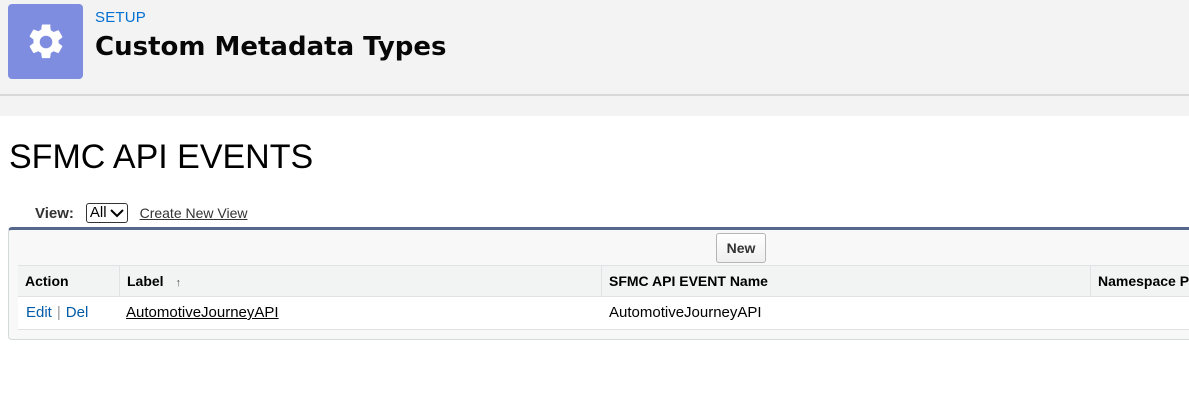 This screenshot has height=418, width=1189. What do you see at coordinates (161, 157) in the screenshot?
I see `list-title: SFMC API EVENTS` at bounding box center [161, 157].